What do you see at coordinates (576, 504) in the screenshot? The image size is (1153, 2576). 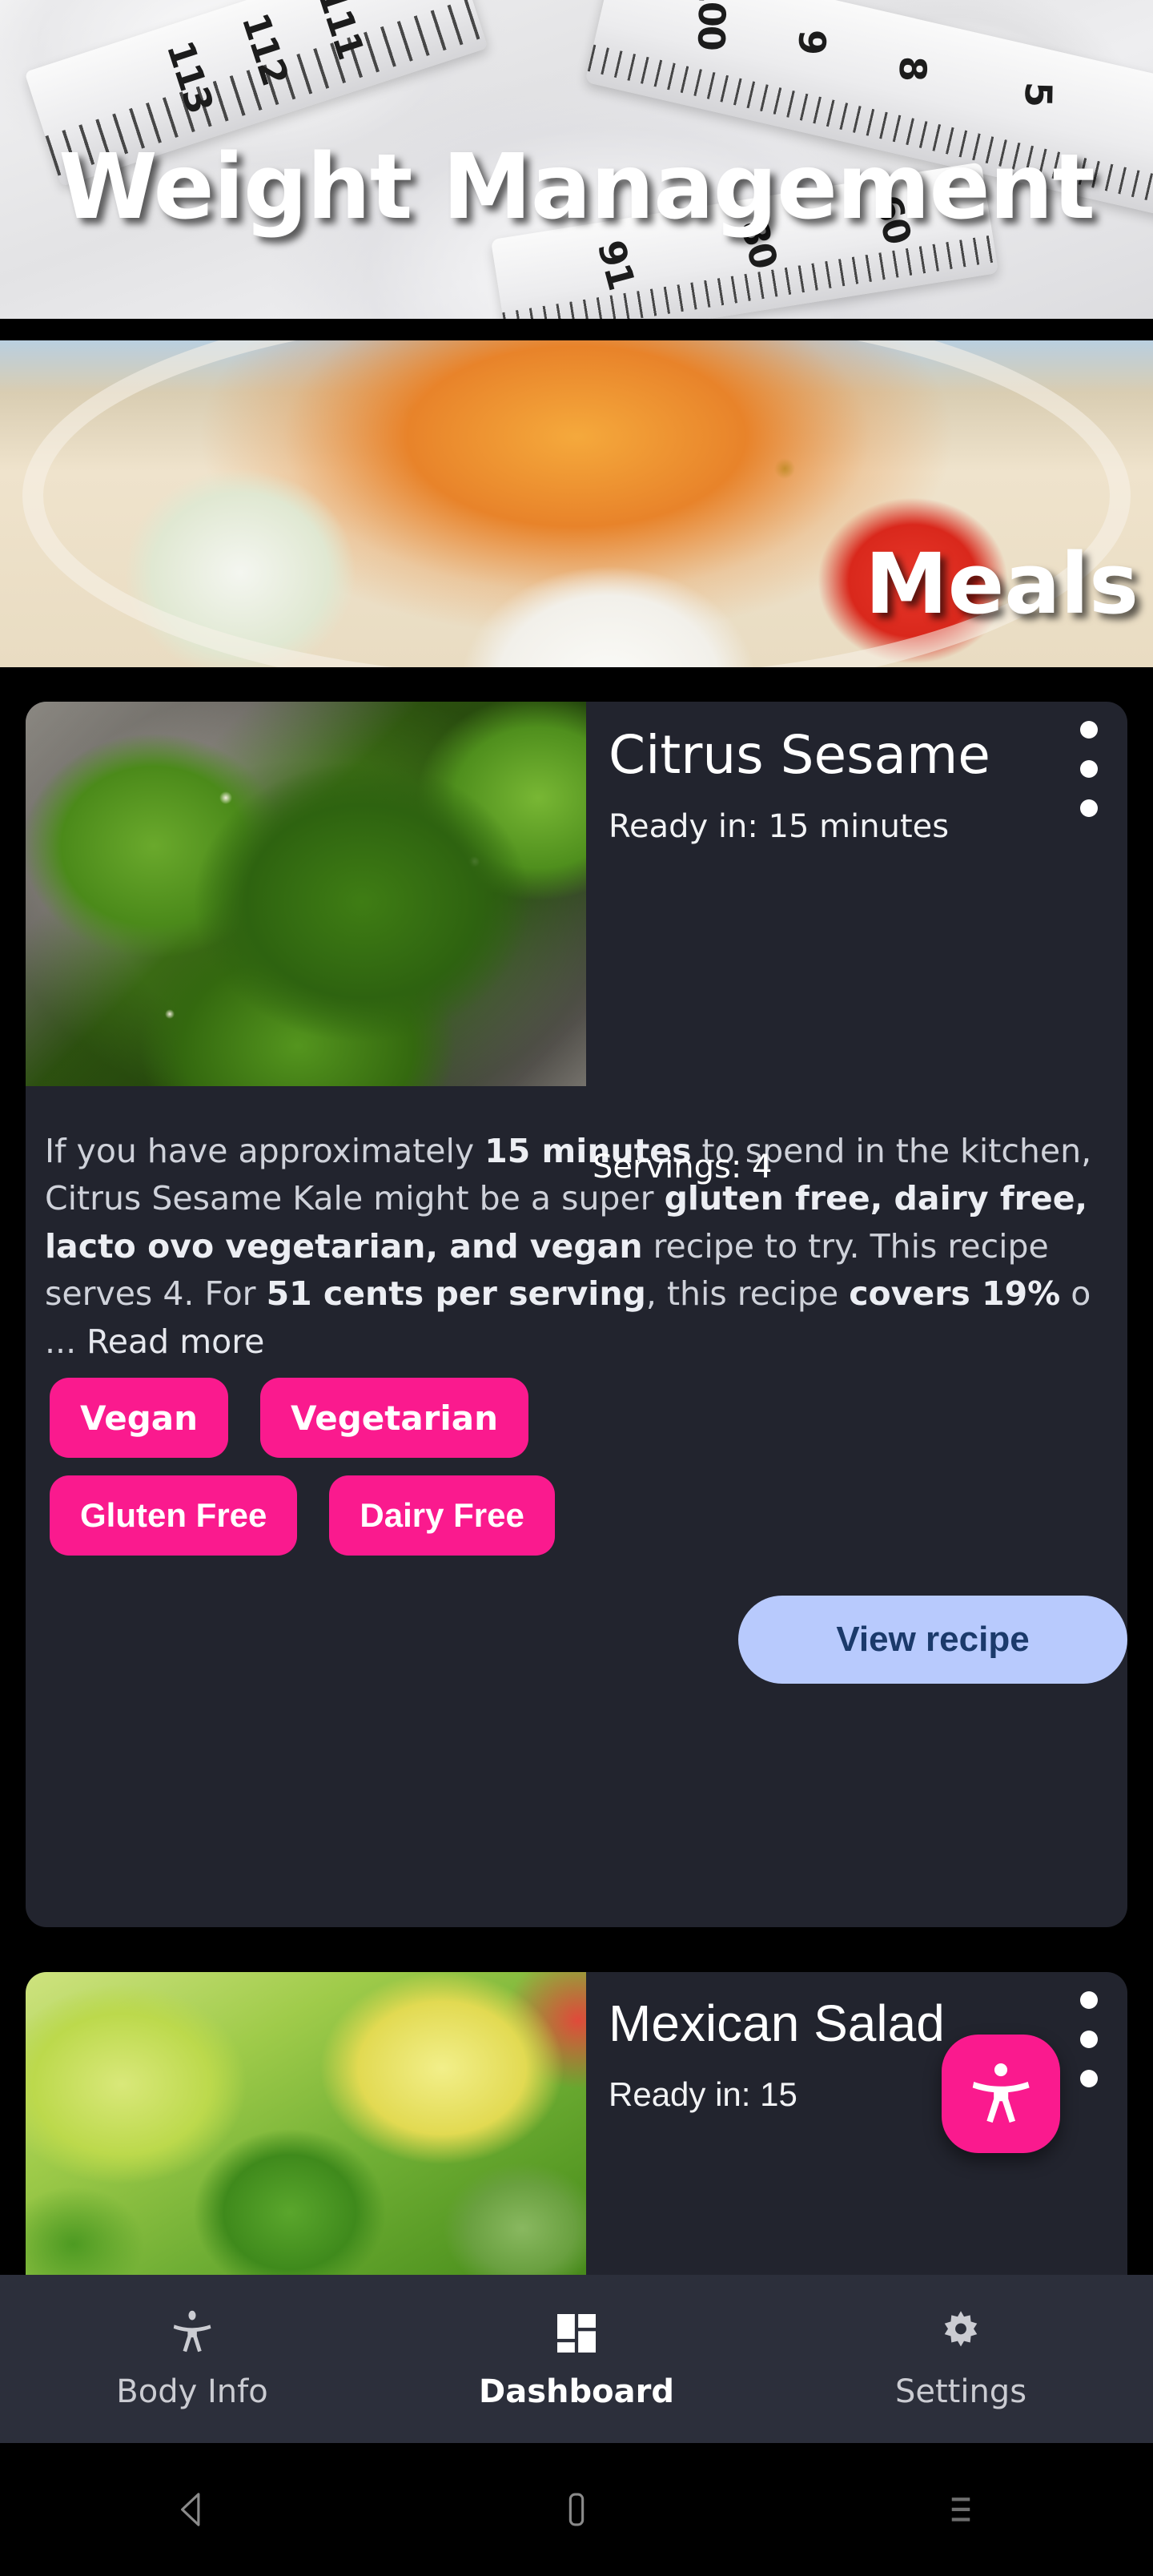 I see `meals-section-banner: Meals` at bounding box center [576, 504].